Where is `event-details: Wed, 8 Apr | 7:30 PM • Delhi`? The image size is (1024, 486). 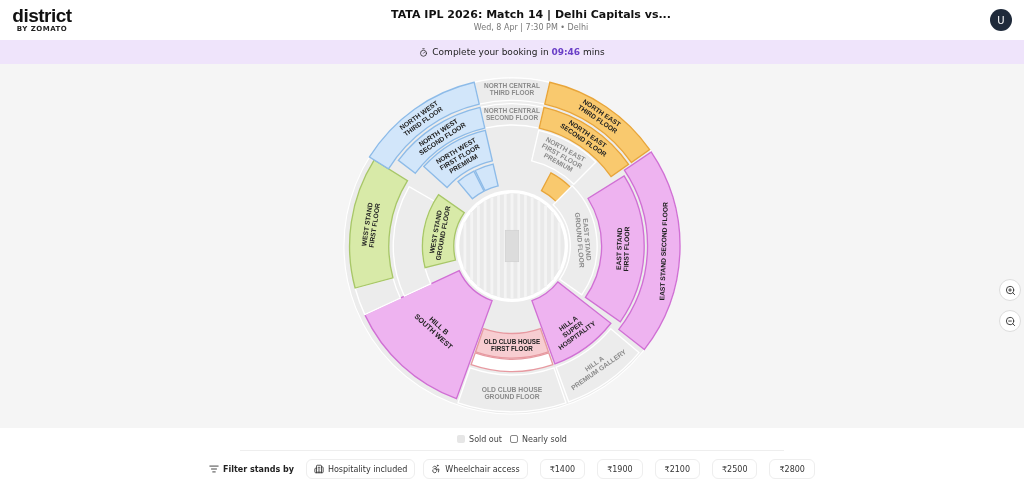 event-details: Wed, 8 Apr | 7:30 PM • Delhi is located at coordinates (531, 27).